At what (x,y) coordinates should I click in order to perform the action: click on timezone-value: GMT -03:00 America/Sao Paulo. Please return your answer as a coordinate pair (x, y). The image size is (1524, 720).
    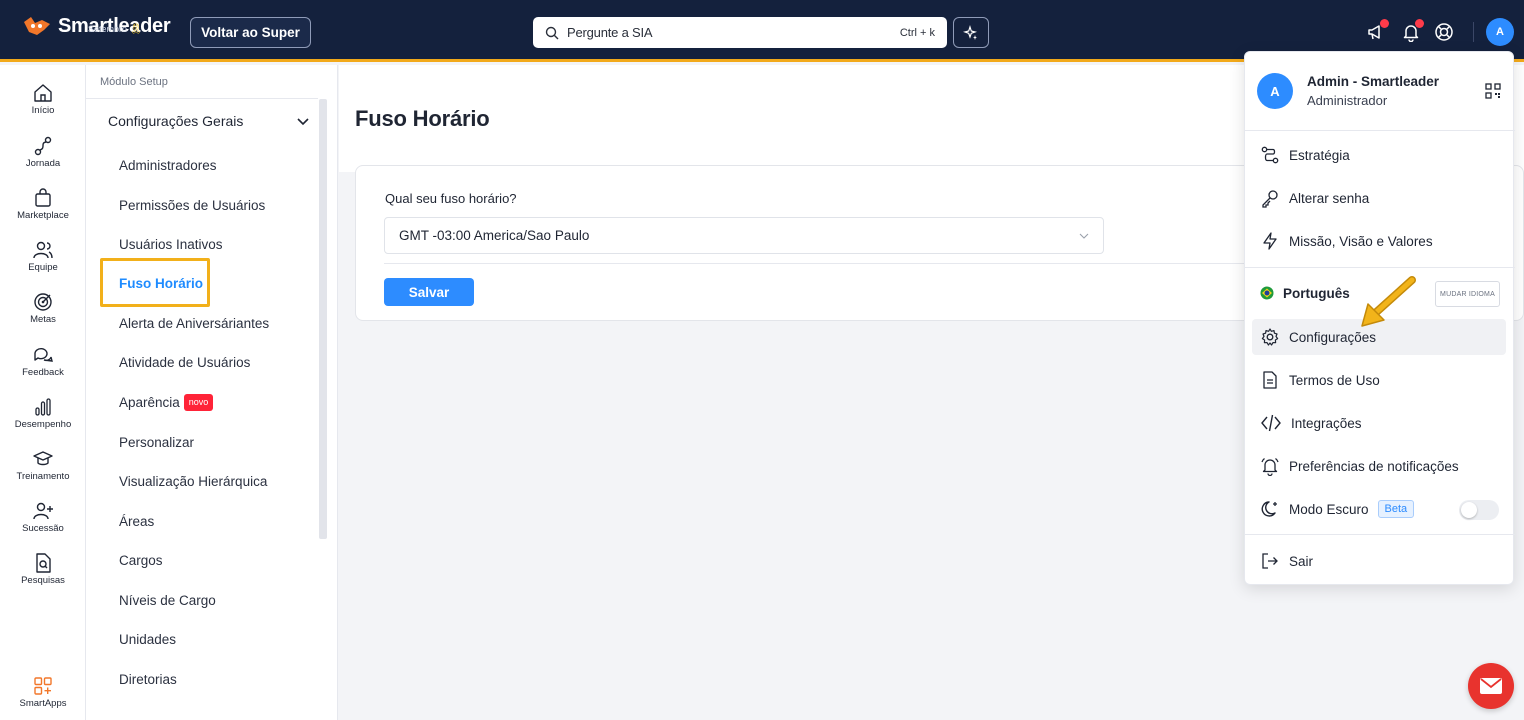
    Looking at the image, I should click on (494, 235).